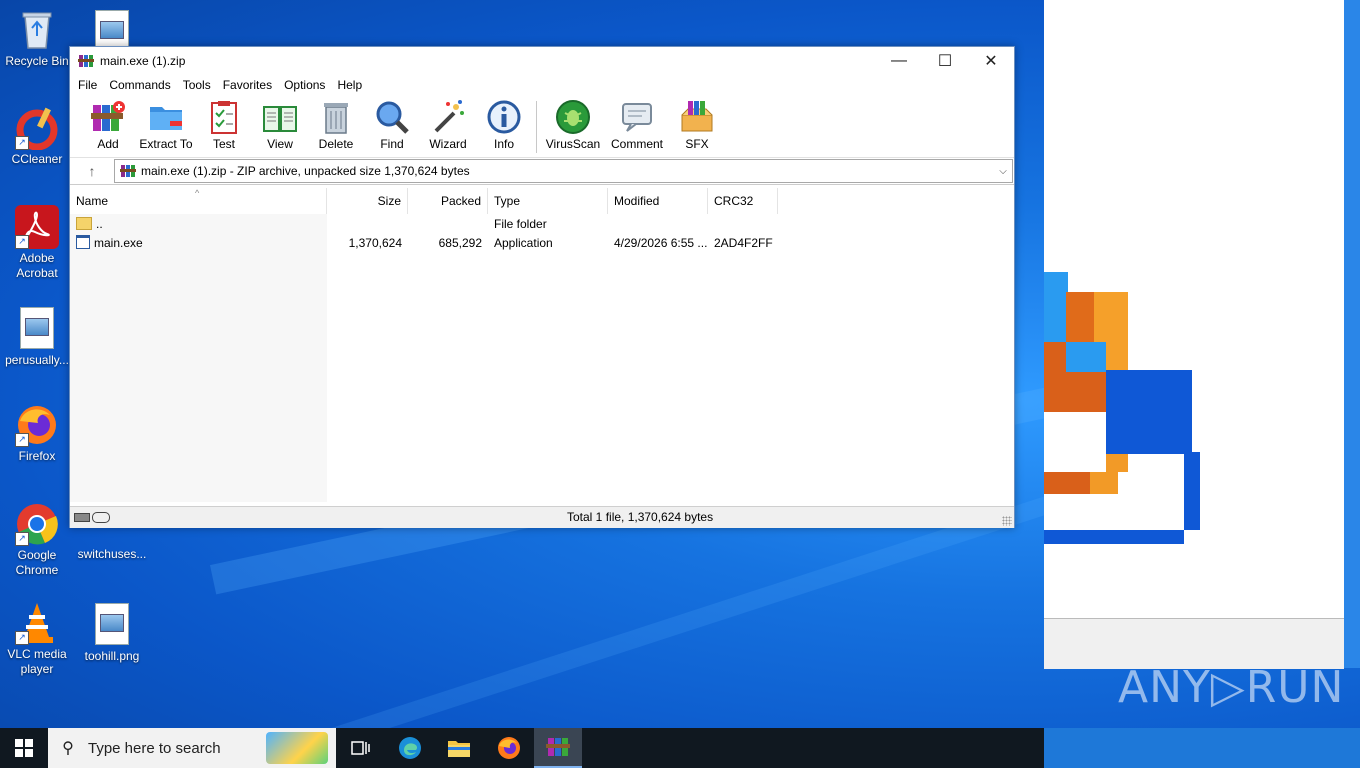 The image size is (1360, 768). I want to click on minimize-button: —, so click(899, 61).